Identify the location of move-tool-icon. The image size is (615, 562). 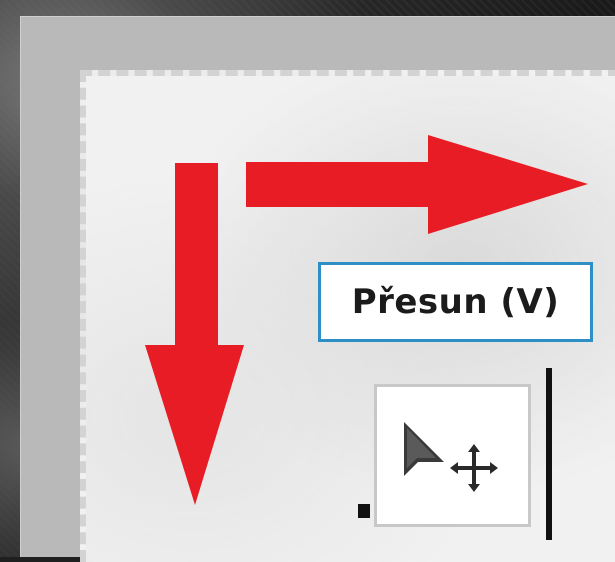
(450, 456).